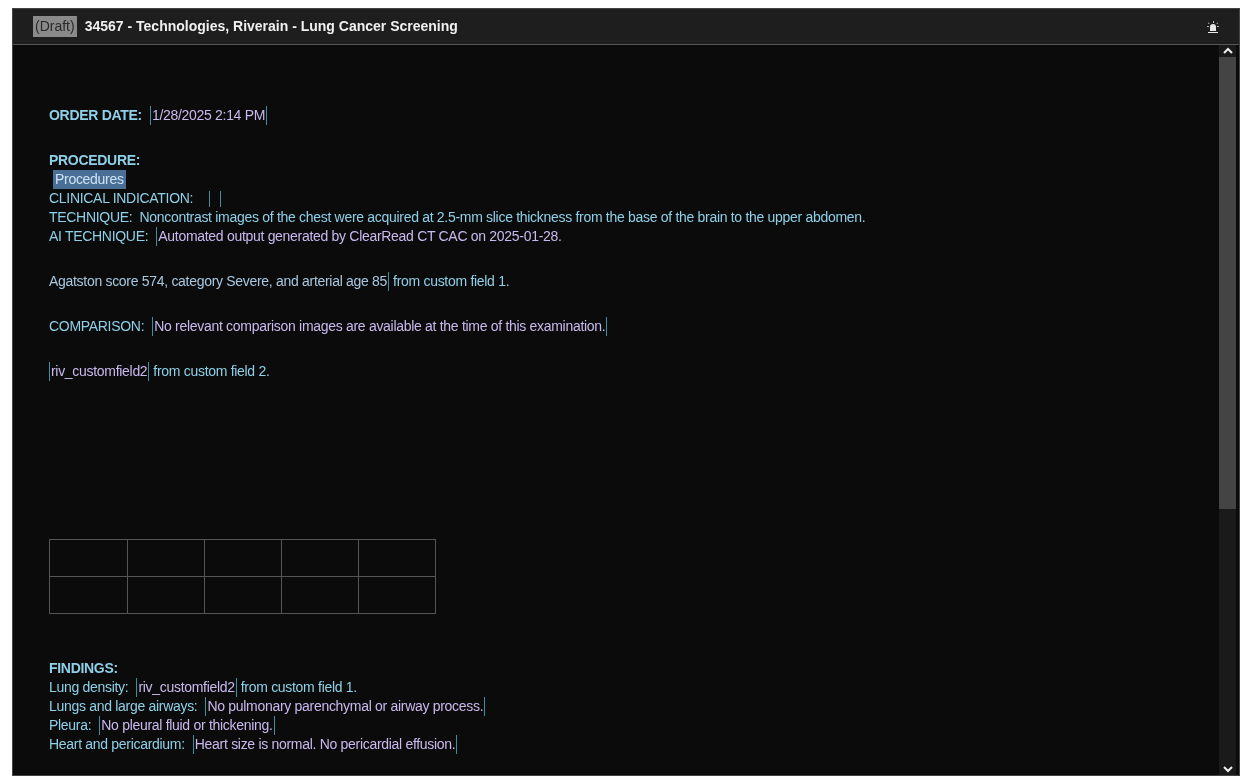  Describe the element at coordinates (219, 281) in the screenshot. I see `template-field: Agatston score 574, category Severe, and arterial age 85` at that location.